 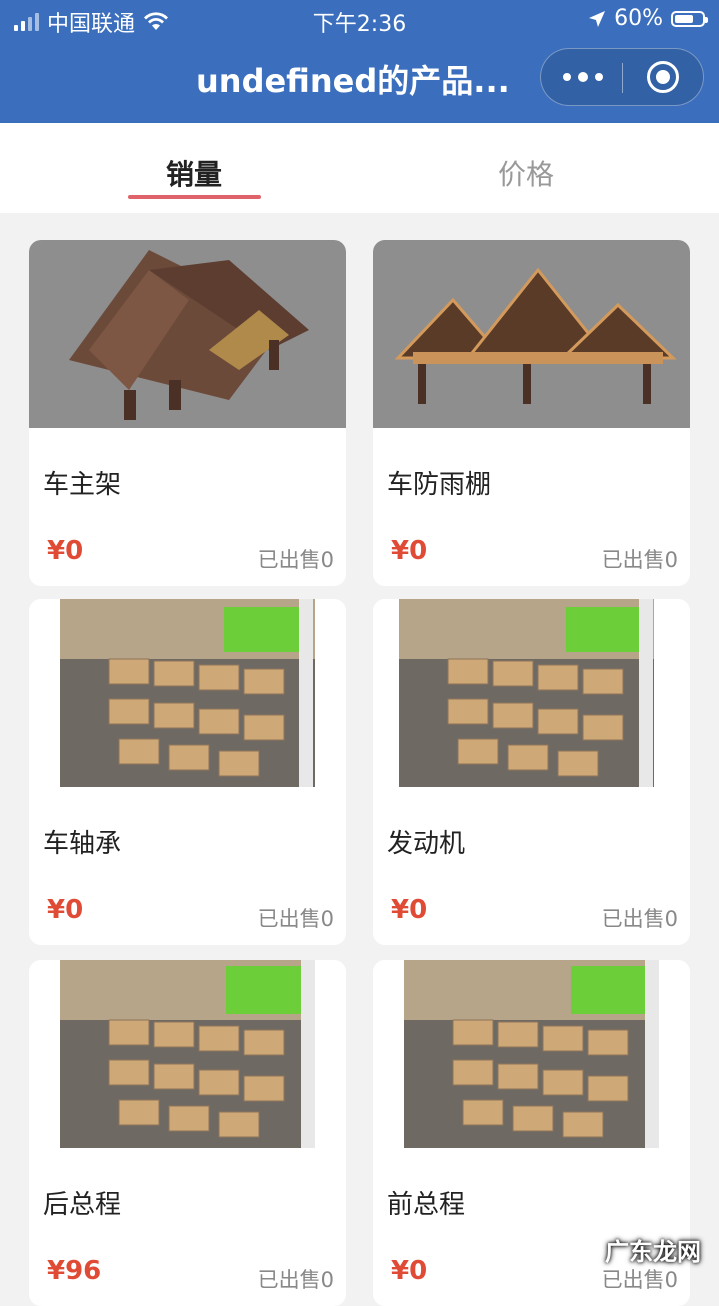 What do you see at coordinates (82, 844) in the screenshot?
I see `product-name: 车轴承` at bounding box center [82, 844].